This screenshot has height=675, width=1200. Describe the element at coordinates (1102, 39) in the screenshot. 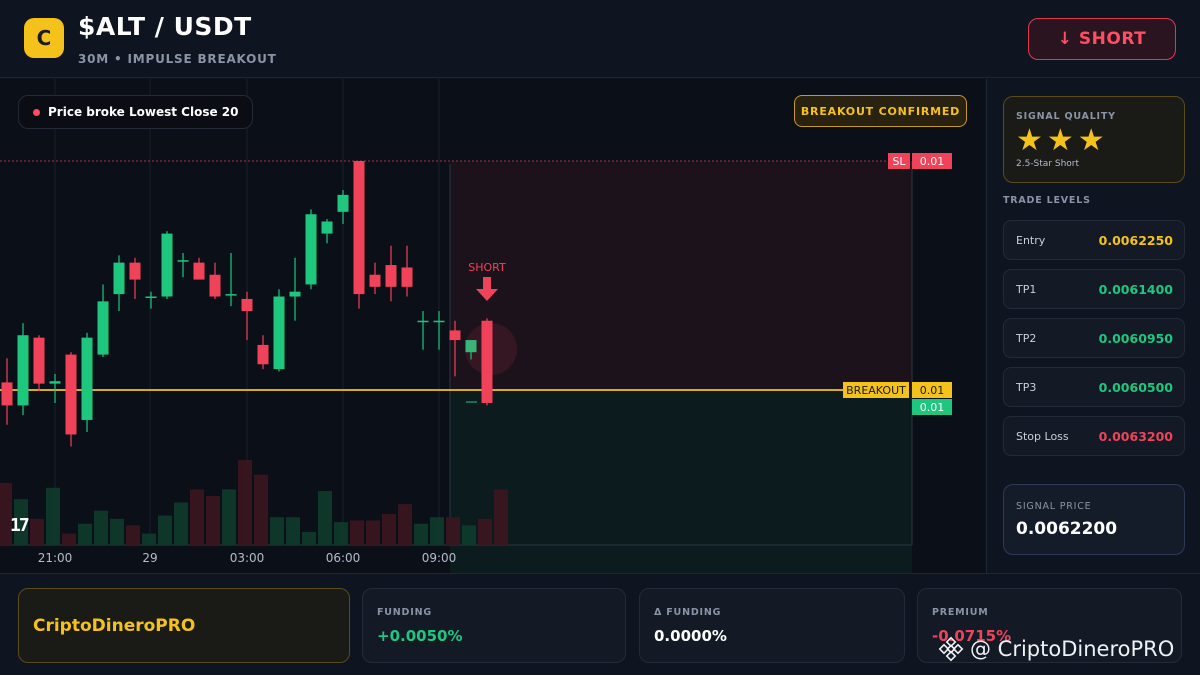

I see `short-button: ↓ SHORT` at that location.